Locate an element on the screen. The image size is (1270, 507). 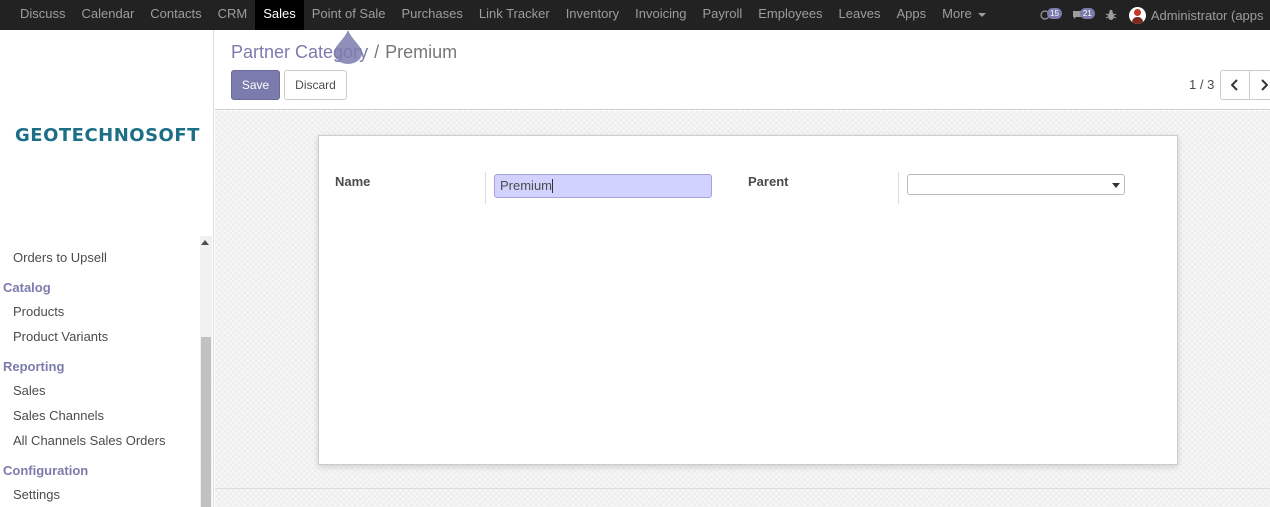
sidebar-item-all-channels-sales-orders: All Channels Sales Orders is located at coordinates (89, 440).